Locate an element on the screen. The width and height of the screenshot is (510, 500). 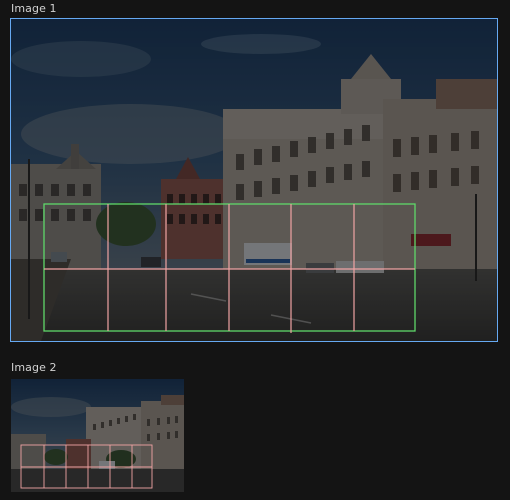
image-2-label: Image 2 is located at coordinates (34, 367).